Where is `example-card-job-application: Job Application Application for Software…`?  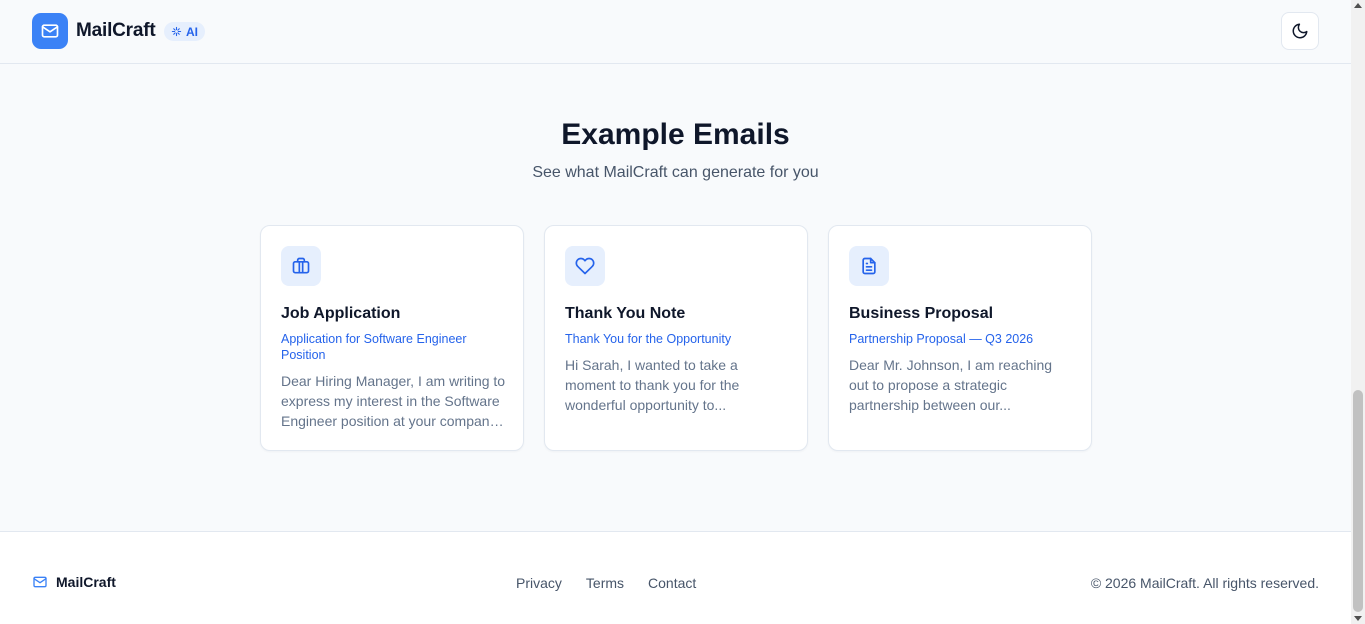 example-card-job-application: Job Application Application for Software… is located at coordinates (392, 338).